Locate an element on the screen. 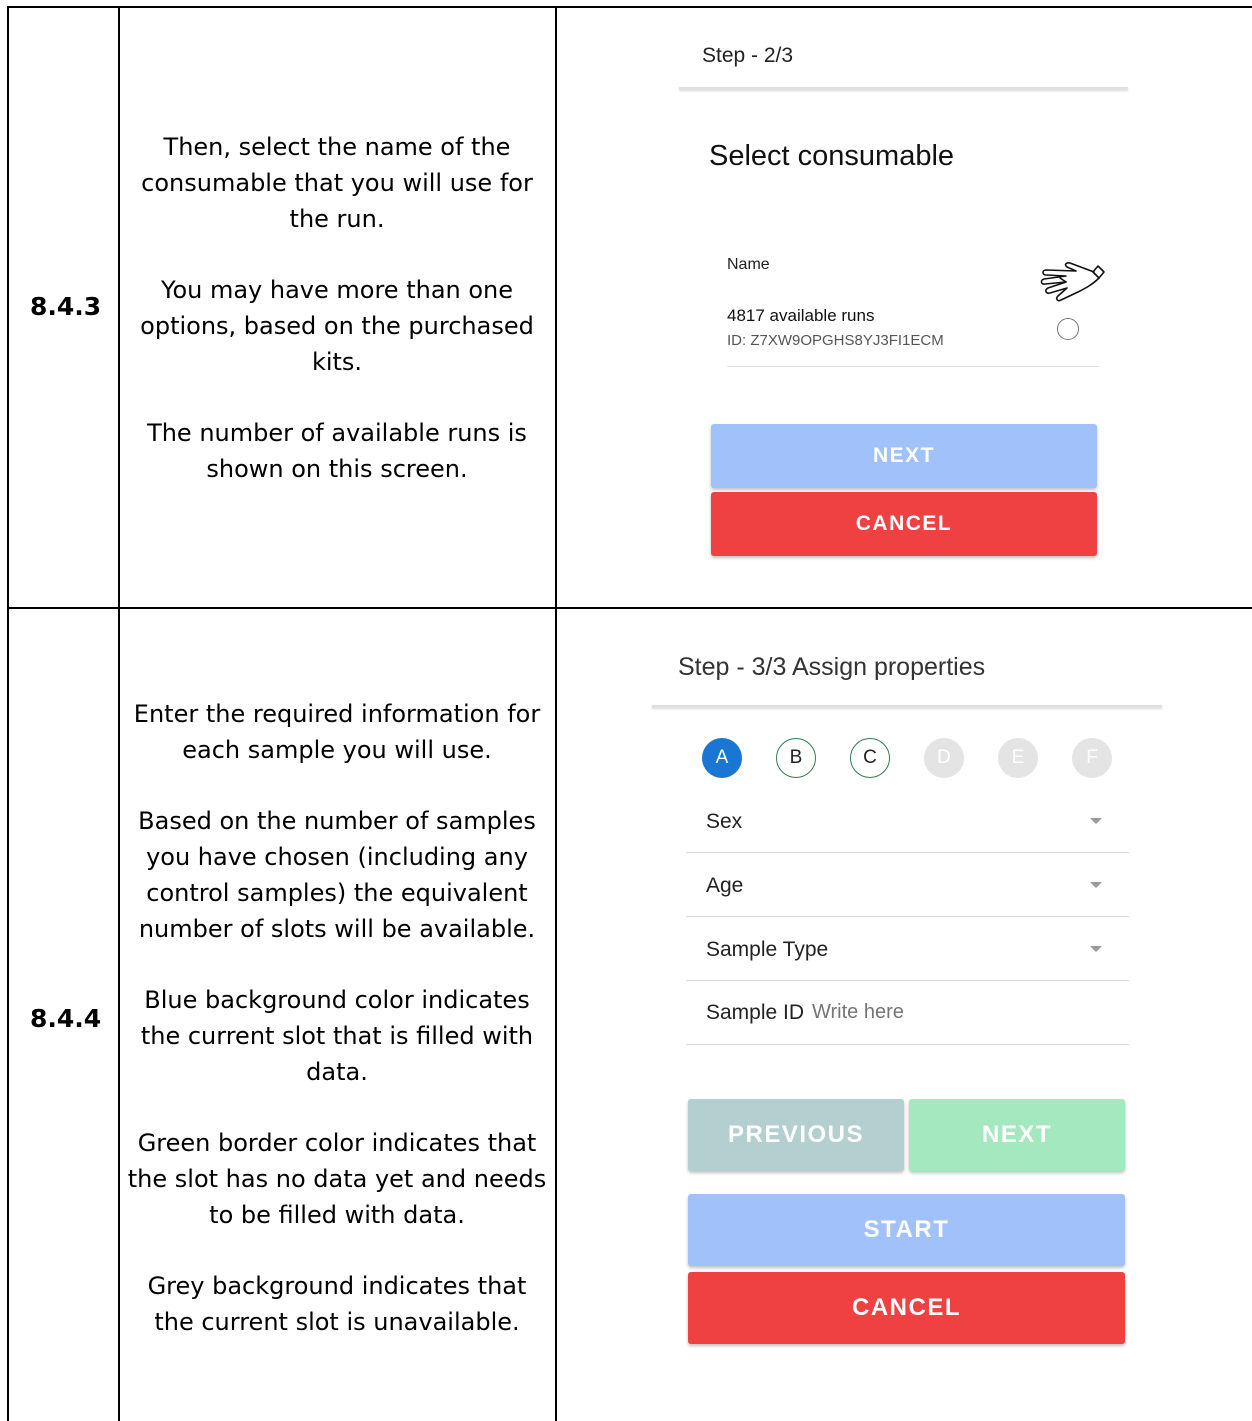 The image size is (1252, 1421). table-divider-screen is located at coordinates (556, 713).